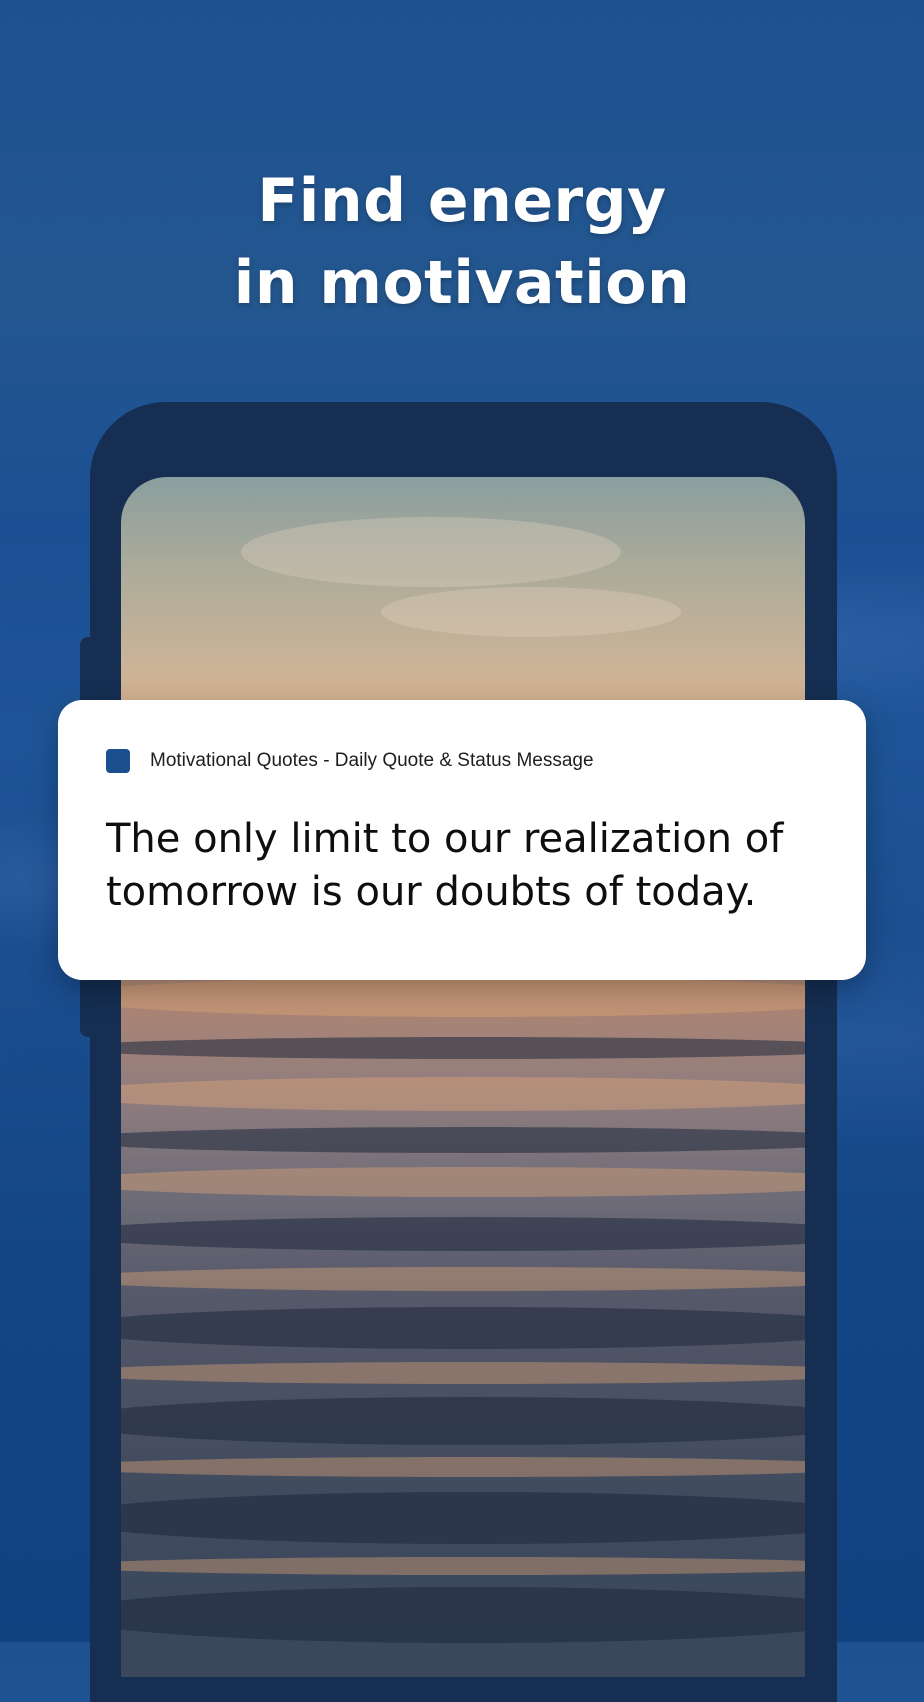 This screenshot has height=1702, width=924. What do you see at coordinates (118, 761) in the screenshot?
I see `app-icon` at bounding box center [118, 761].